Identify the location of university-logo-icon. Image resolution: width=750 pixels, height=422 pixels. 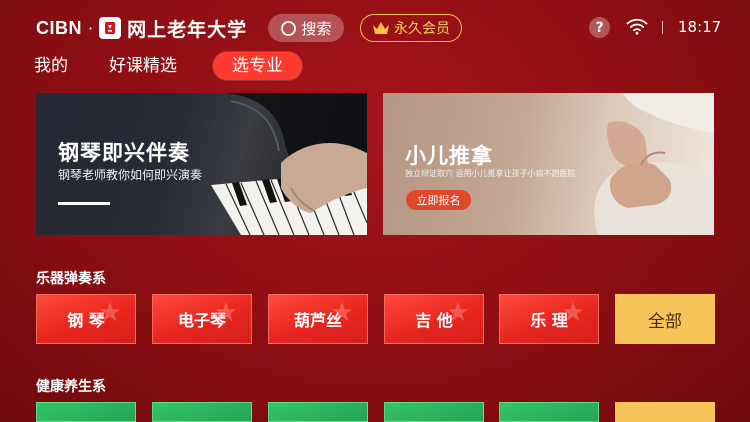
(110, 28).